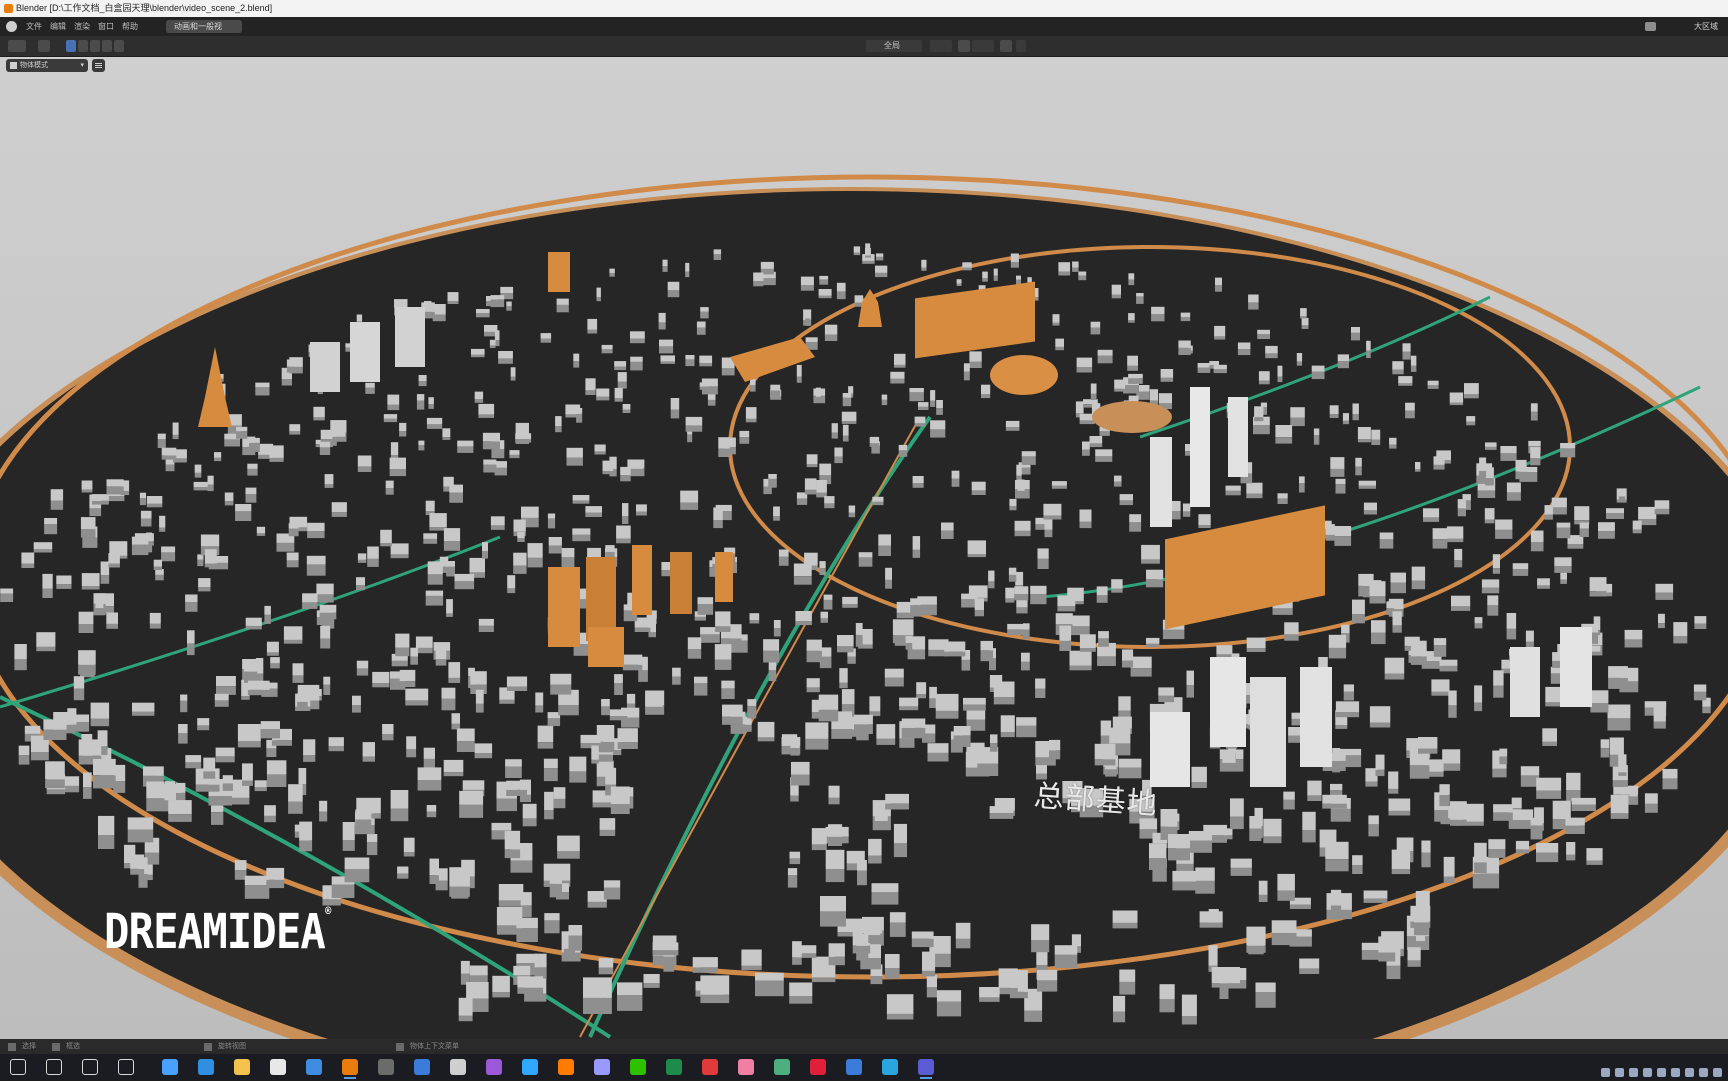  Describe the element at coordinates (710, 1067) in the screenshot. I see `red-app-icon` at that location.